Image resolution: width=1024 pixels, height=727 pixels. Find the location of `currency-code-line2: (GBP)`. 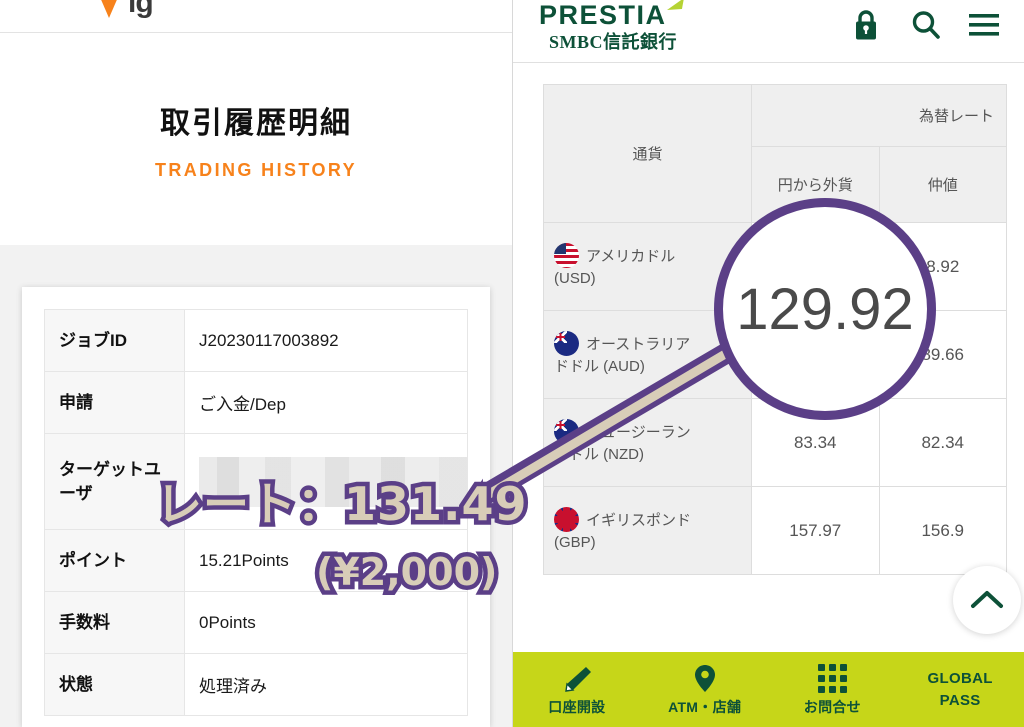

currency-code-line2: (GBP) is located at coordinates (575, 543).